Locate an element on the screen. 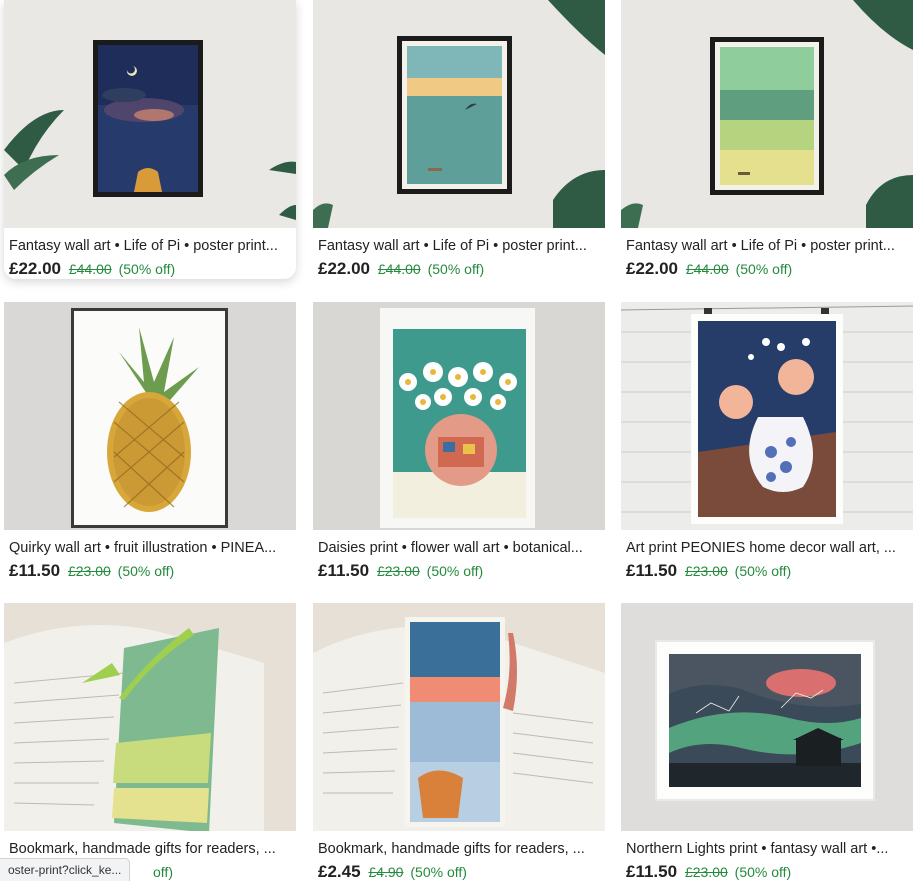  original-price: £4.90 is located at coordinates (386, 872).